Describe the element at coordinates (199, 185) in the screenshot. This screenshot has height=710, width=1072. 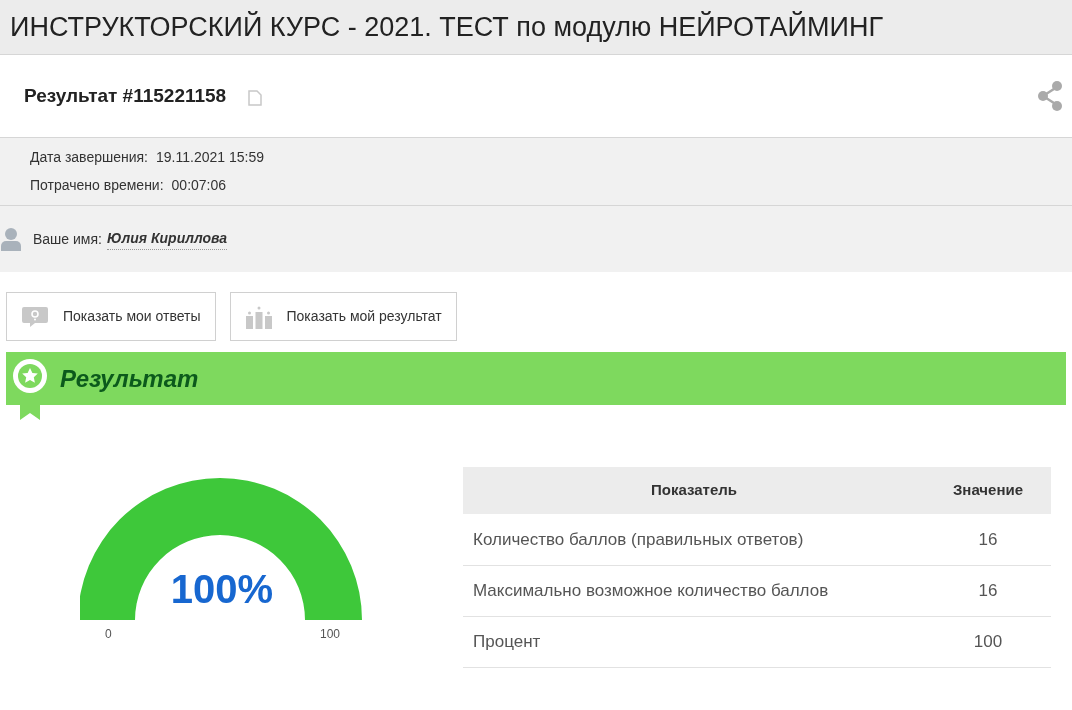
I see `detail-value: 00:07:06` at that location.